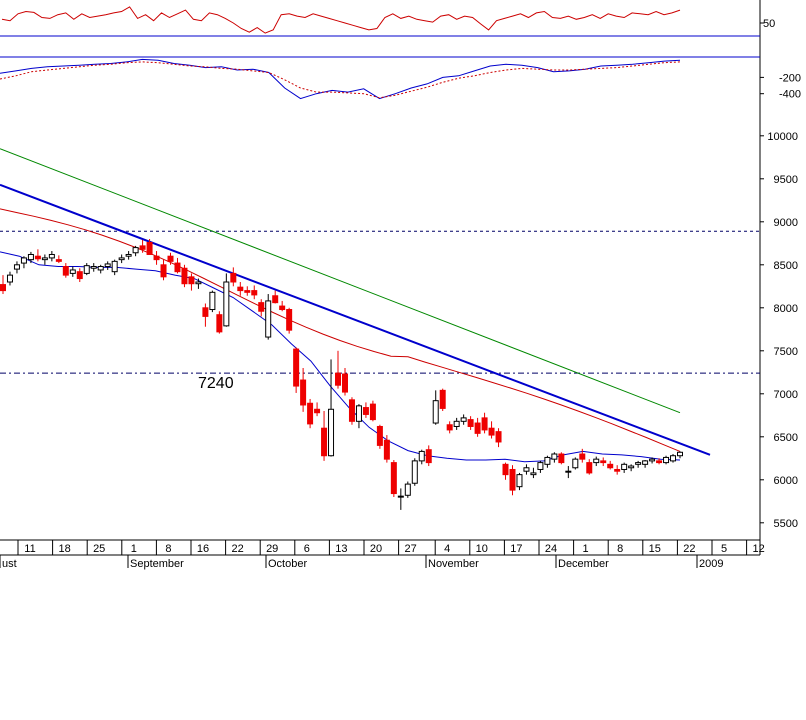 This screenshot has height=720, width=806. I want to click on macd-panel, so click(340, 79).